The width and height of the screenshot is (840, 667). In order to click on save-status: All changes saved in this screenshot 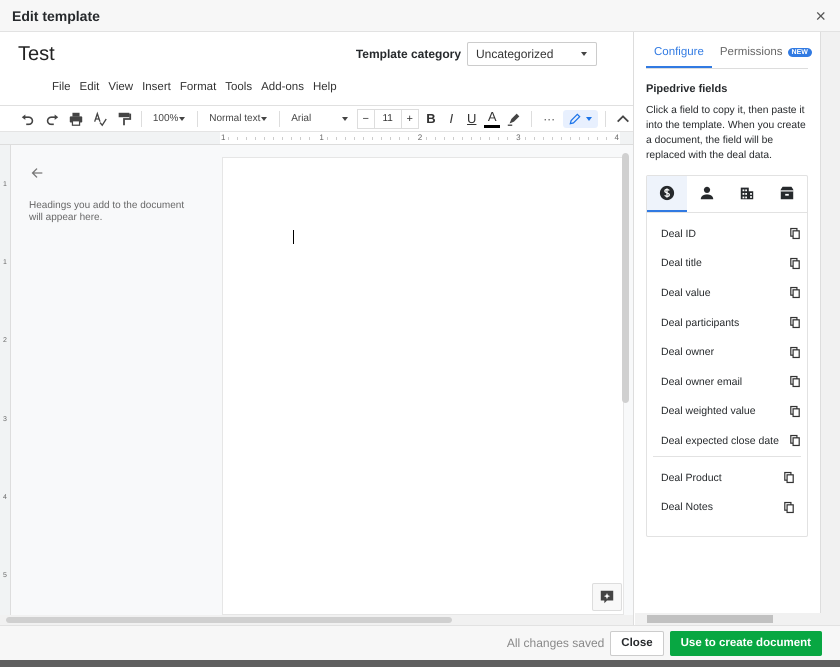, I will do `click(555, 643)`.